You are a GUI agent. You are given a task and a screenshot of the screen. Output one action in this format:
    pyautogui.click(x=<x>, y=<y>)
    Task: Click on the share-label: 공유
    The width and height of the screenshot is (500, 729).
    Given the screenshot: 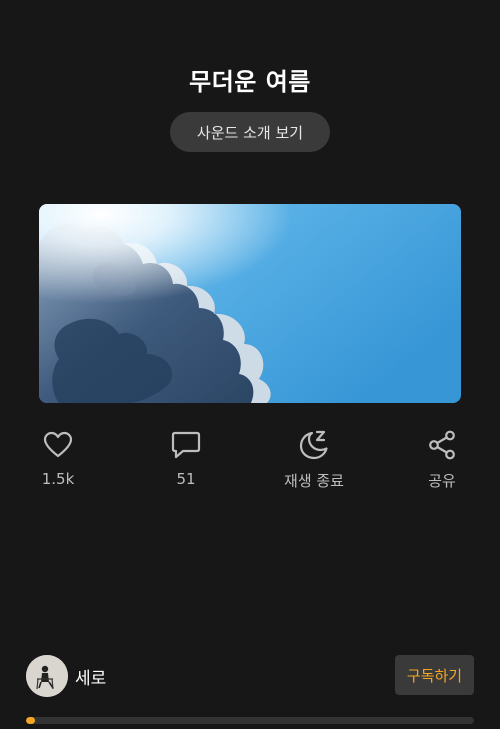 What is the action you would take?
    pyautogui.click(x=442, y=481)
    